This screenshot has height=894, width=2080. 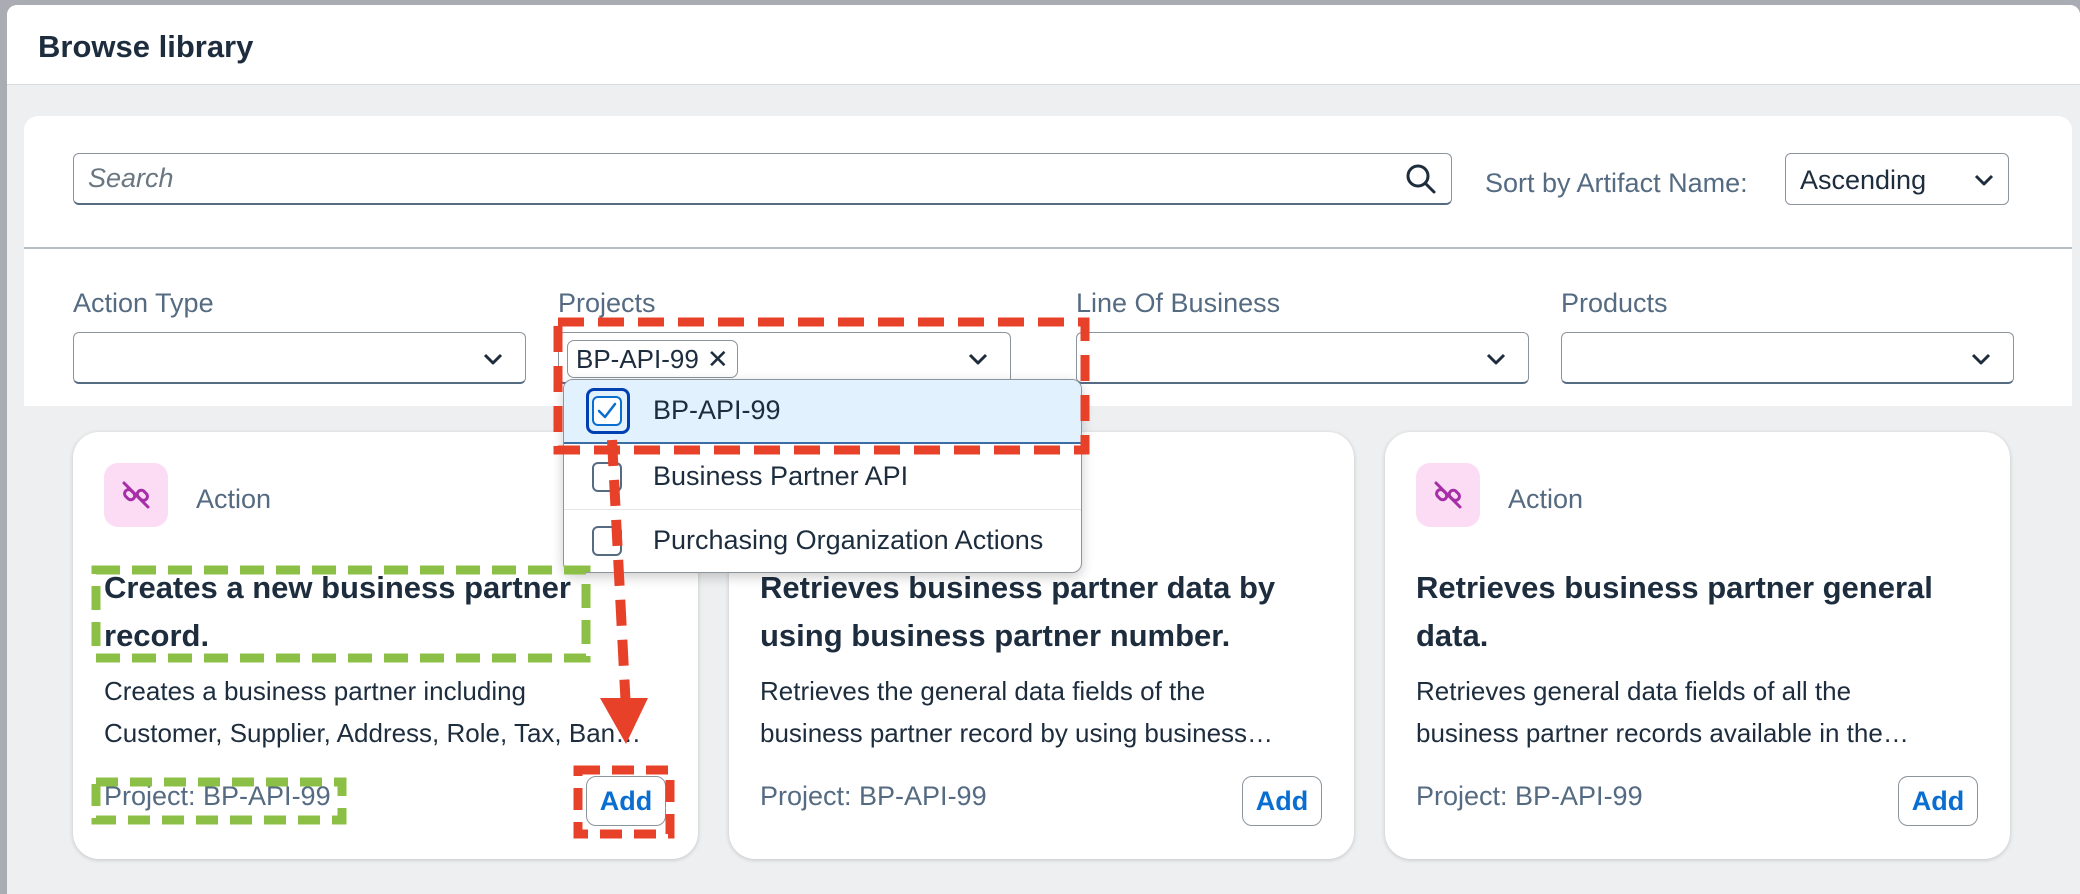 I want to click on action-type-select, so click(x=299, y=358).